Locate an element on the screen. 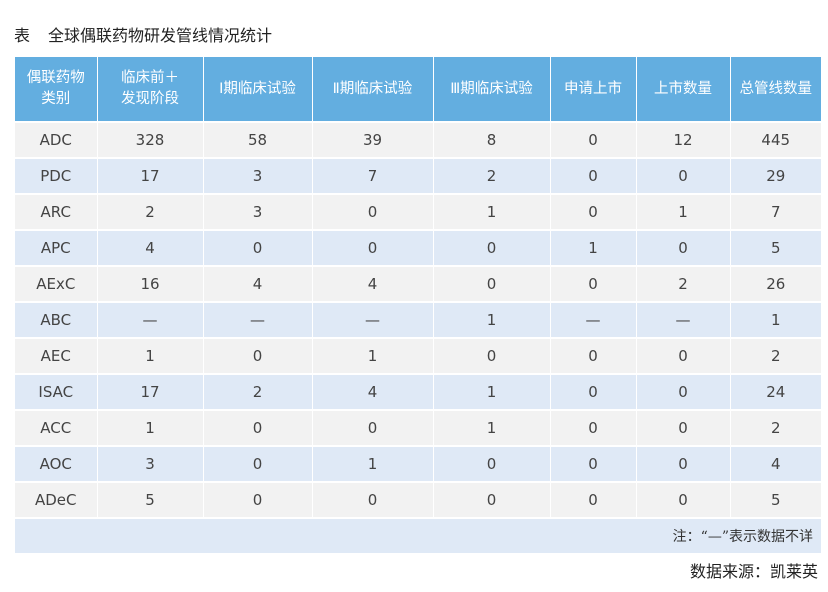 The image size is (828, 592). note-row: 注：“—”表示数据不详 is located at coordinates (418, 535).